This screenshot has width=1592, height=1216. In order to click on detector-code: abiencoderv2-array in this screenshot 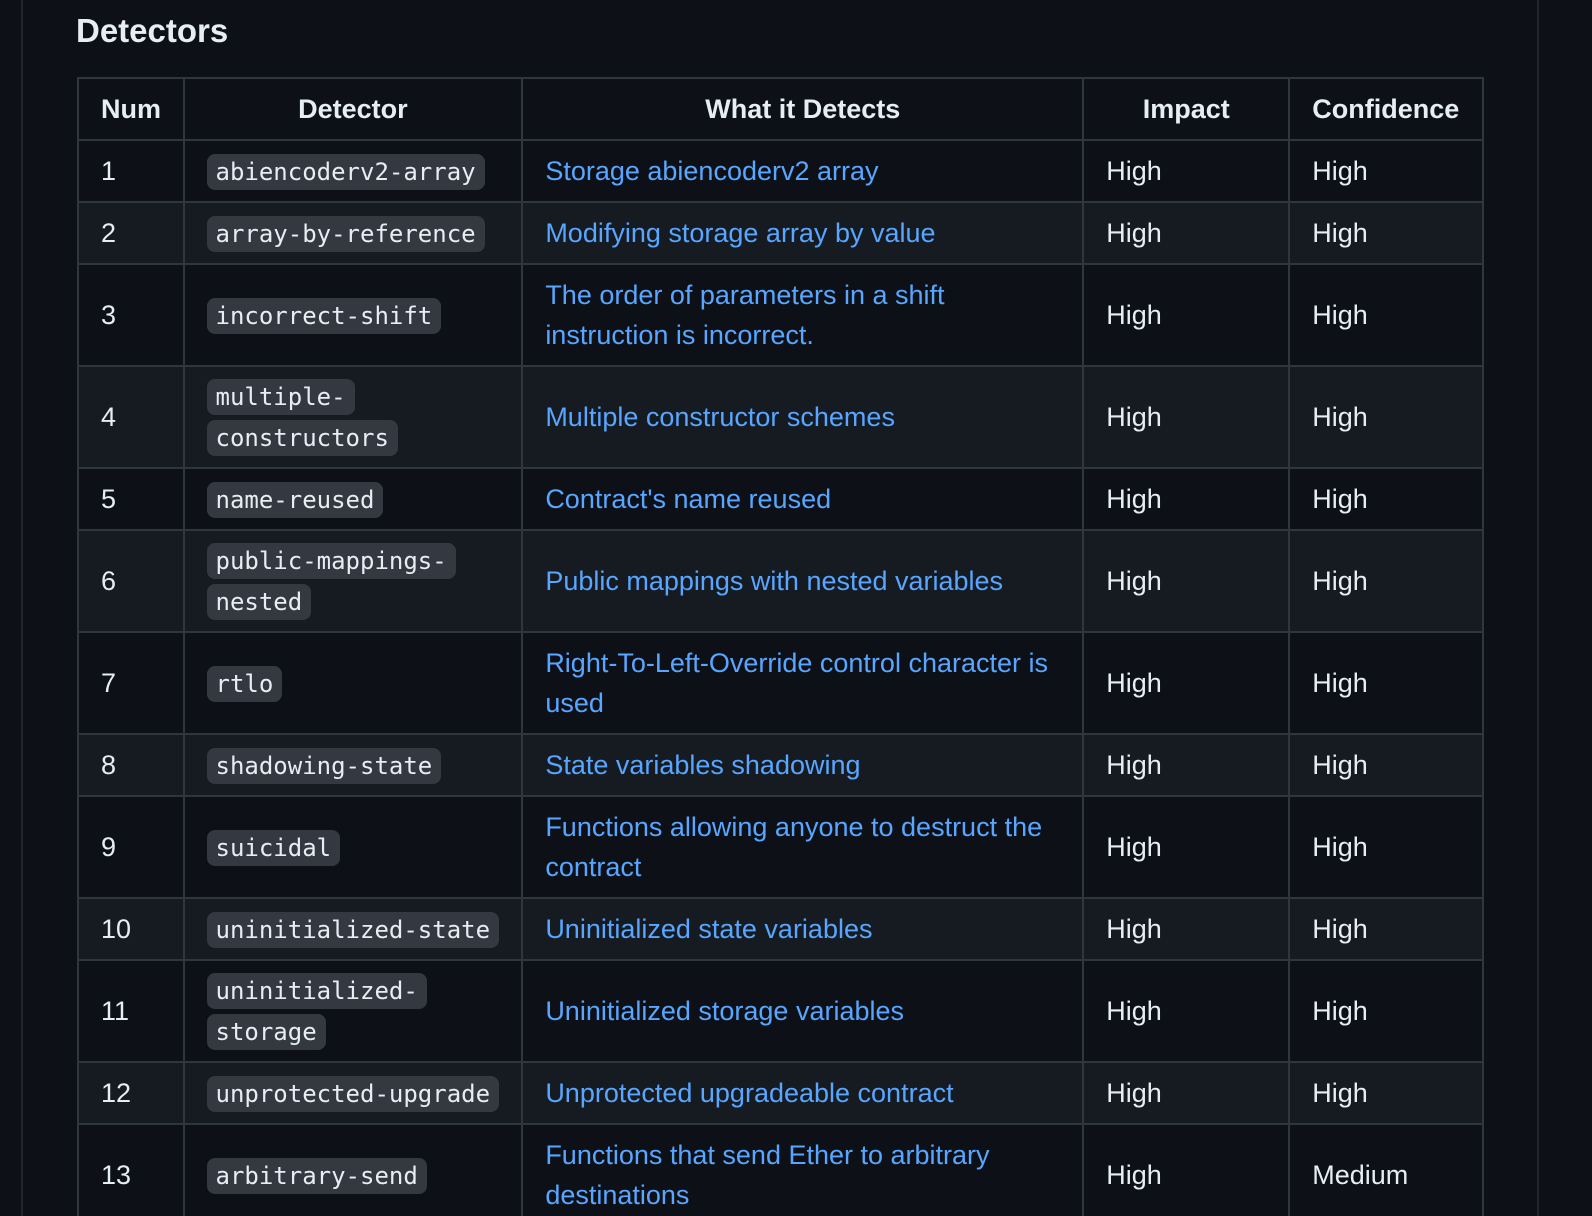, I will do `click(345, 171)`.